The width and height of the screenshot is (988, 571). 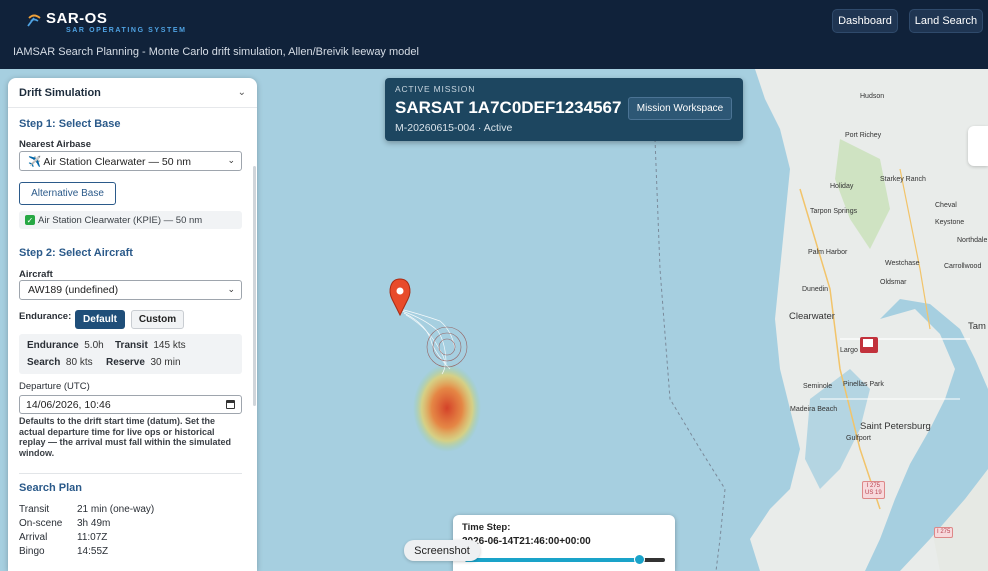 What do you see at coordinates (872, 96) in the screenshot?
I see `map-label: Hudson` at bounding box center [872, 96].